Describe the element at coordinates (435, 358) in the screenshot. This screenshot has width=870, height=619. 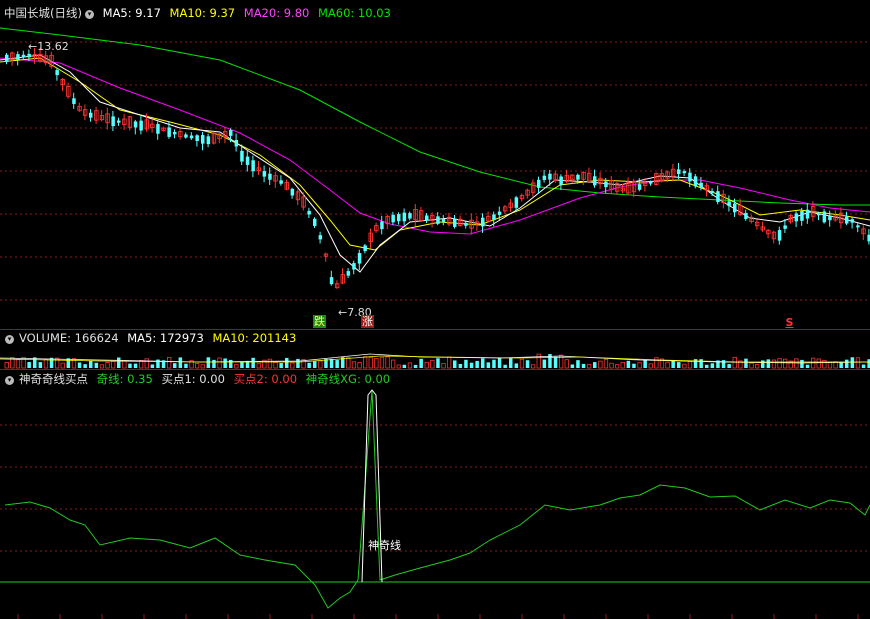
I see `volume-ma-lines` at that location.